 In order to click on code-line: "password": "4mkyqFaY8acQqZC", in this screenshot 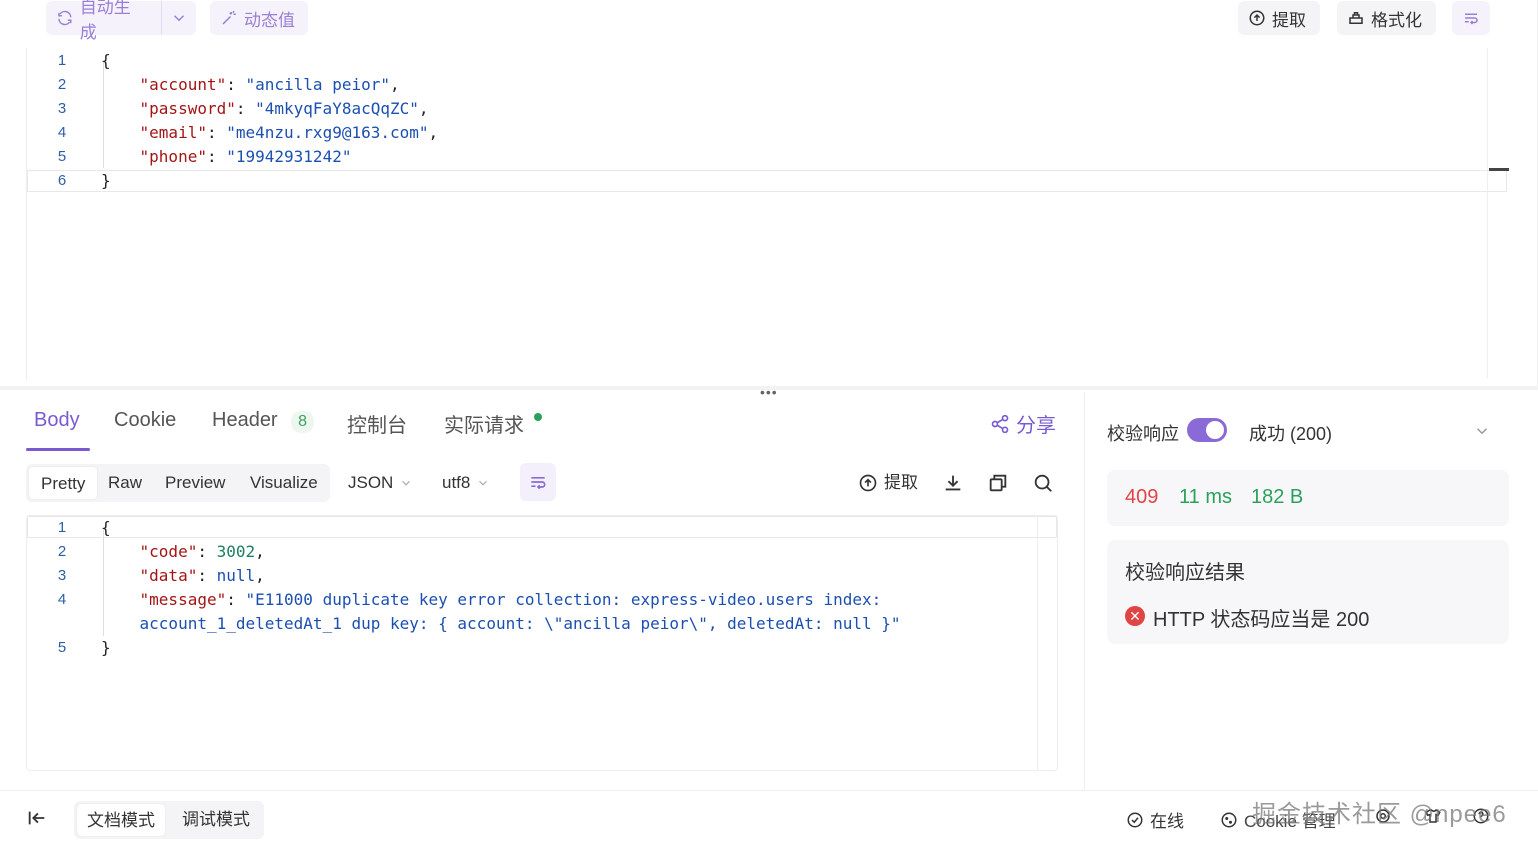, I will do `click(265, 109)`.